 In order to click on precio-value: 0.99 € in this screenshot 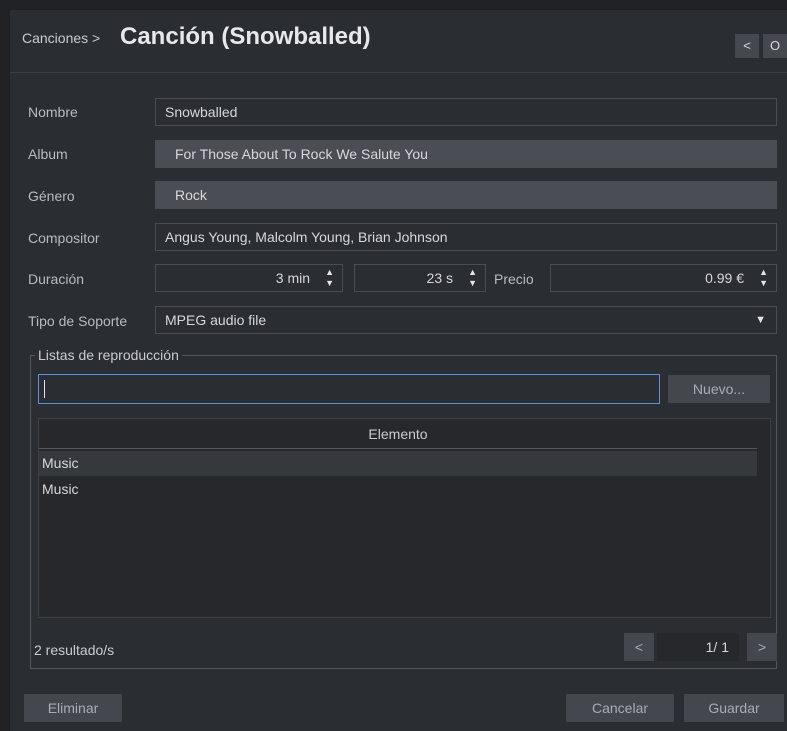, I will do `click(724, 278)`.